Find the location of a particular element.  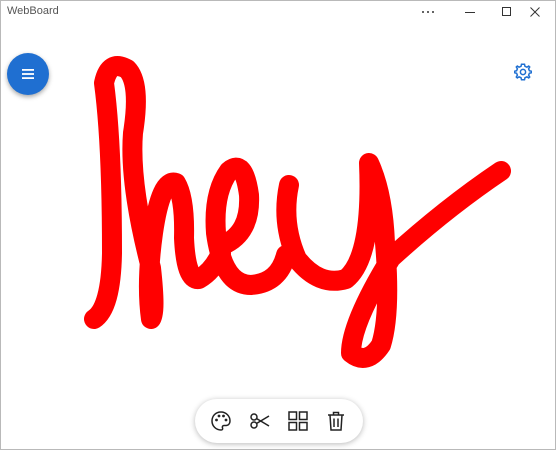

app-title: WebBoard is located at coordinates (33, 11).